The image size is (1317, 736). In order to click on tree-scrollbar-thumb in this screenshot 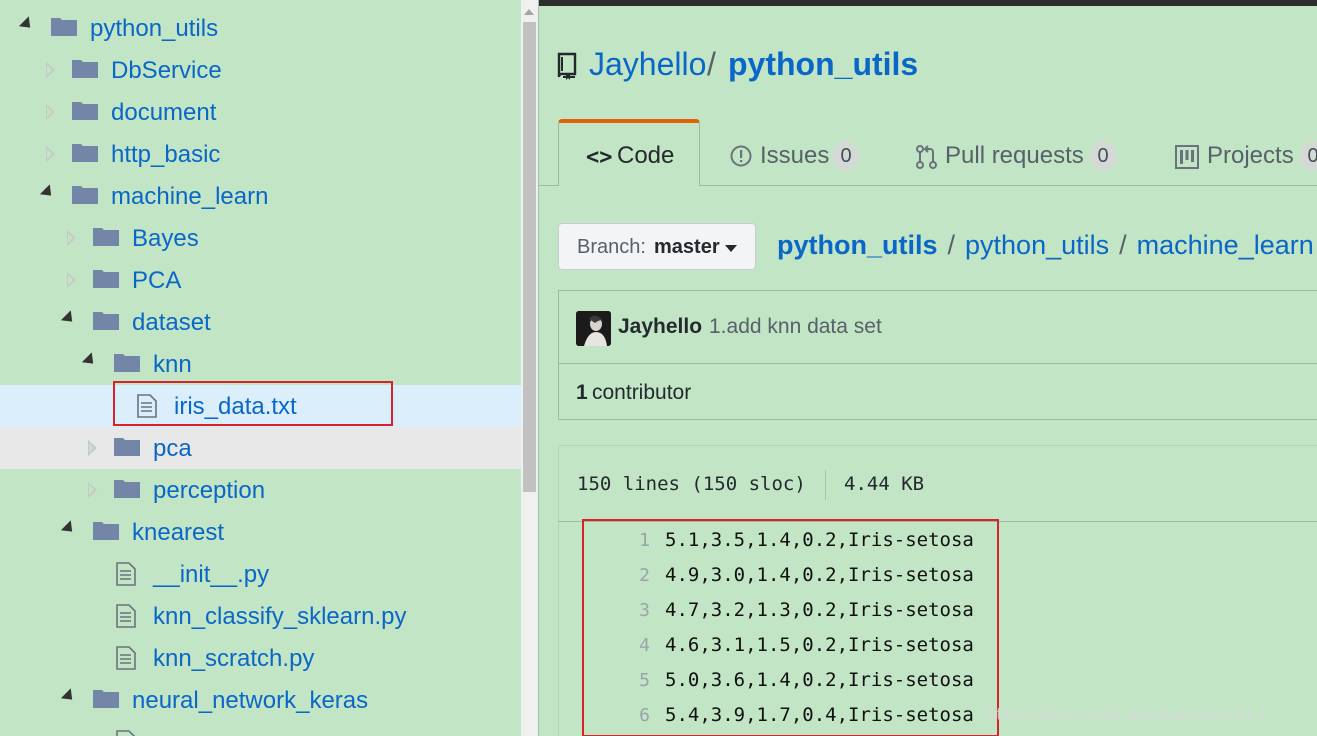, I will do `click(529, 257)`.